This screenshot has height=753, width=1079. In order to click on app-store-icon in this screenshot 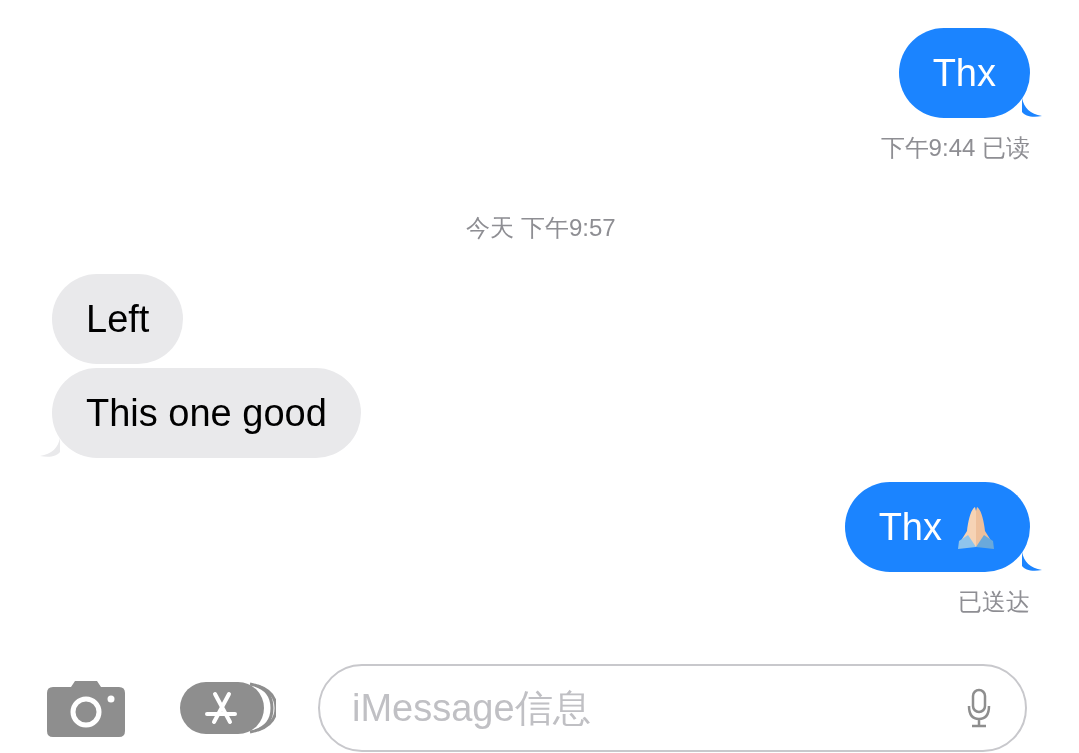, I will do `click(228, 708)`.